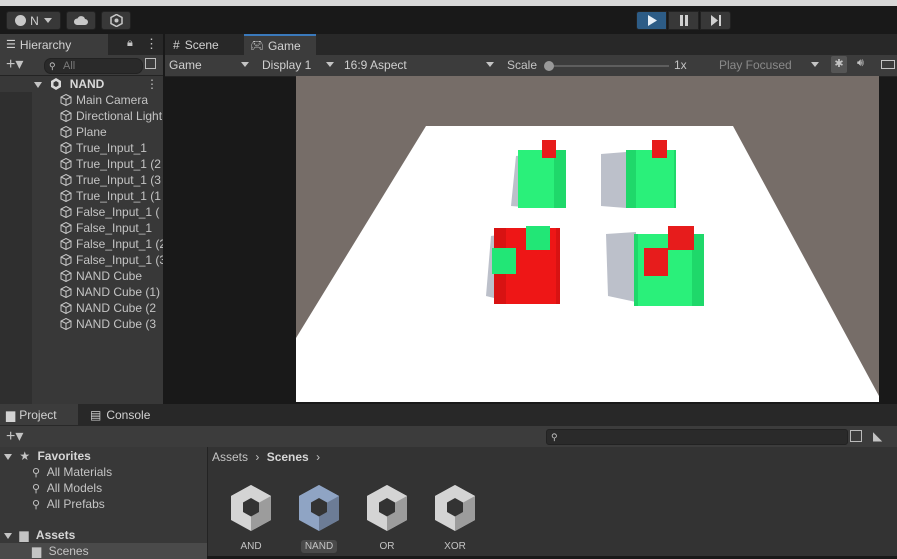 This screenshot has width=897, height=559. I want to click on favorite-item: ⚲ All Materials, so click(72, 472).